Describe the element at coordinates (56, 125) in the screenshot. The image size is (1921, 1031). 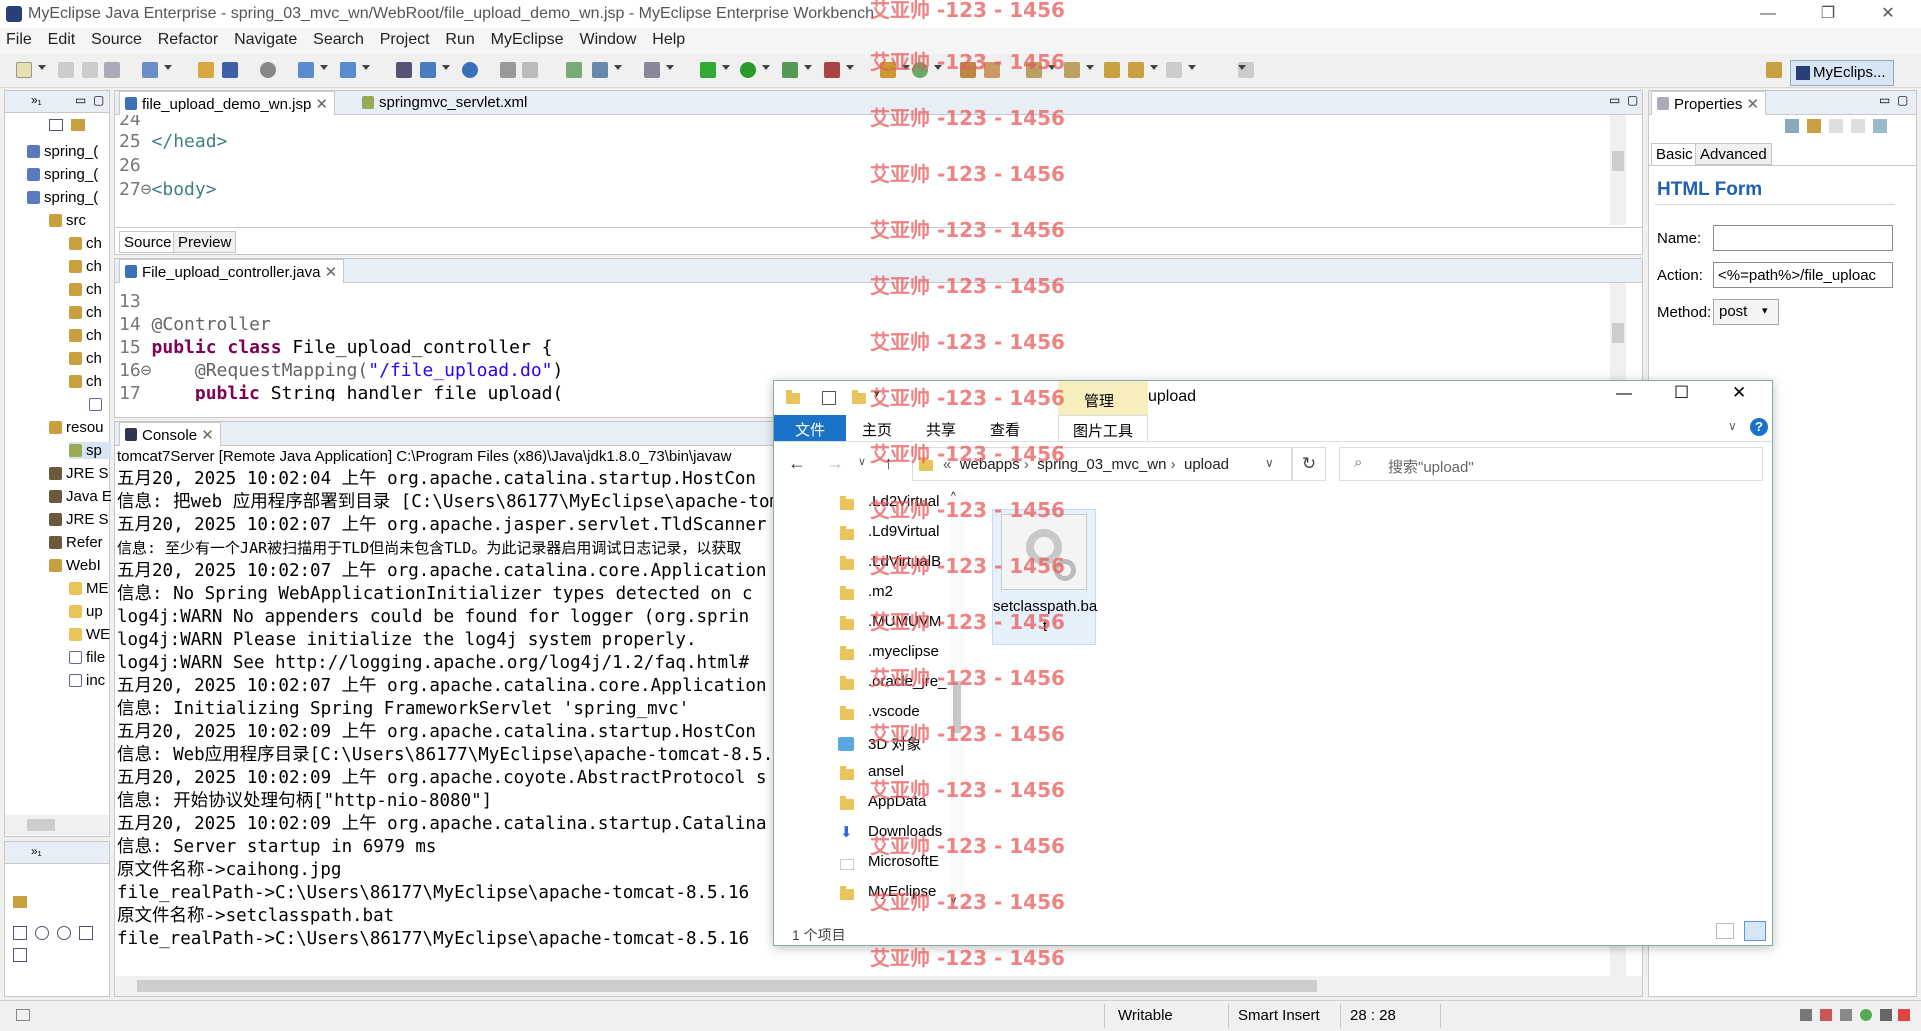
I see `collapse-all-icon` at that location.